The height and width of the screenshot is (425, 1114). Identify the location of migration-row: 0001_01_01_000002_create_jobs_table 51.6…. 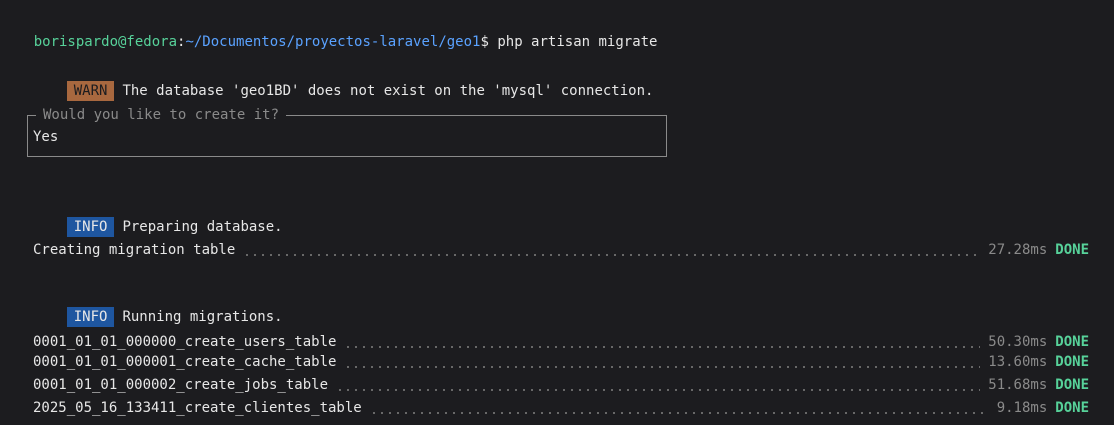
(561, 385).